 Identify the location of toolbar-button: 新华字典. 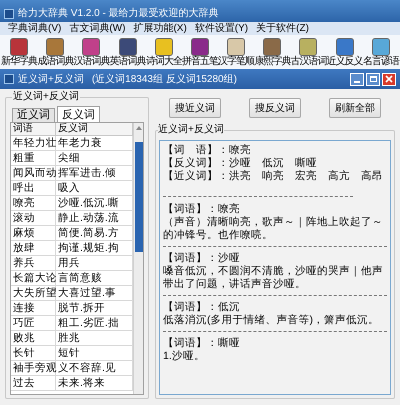
(19, 52).